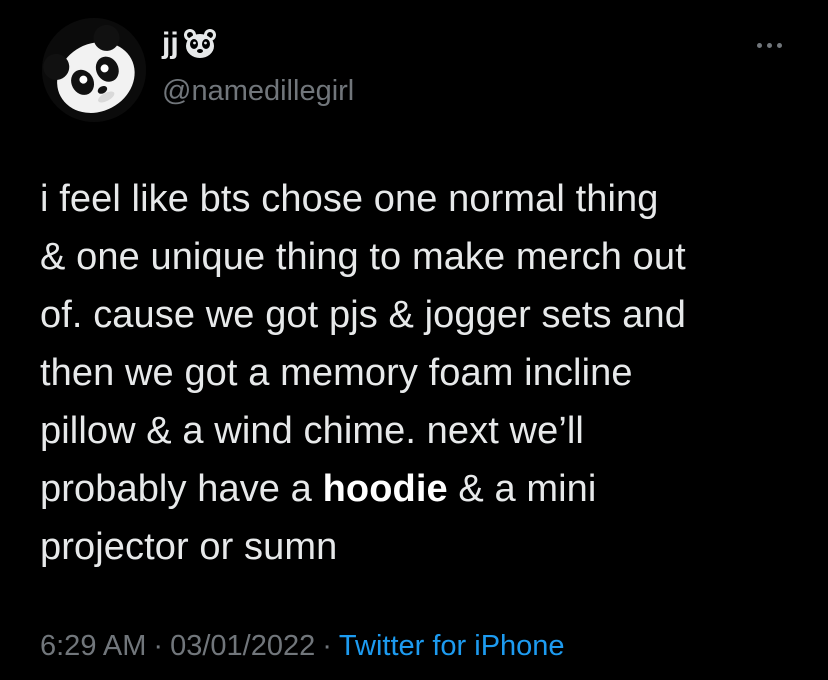 Image resolution: width=828 pixels, height=680 pixels. I want to click on tweet-text-line: & one unique thing to make merch out, so click(425, 257).